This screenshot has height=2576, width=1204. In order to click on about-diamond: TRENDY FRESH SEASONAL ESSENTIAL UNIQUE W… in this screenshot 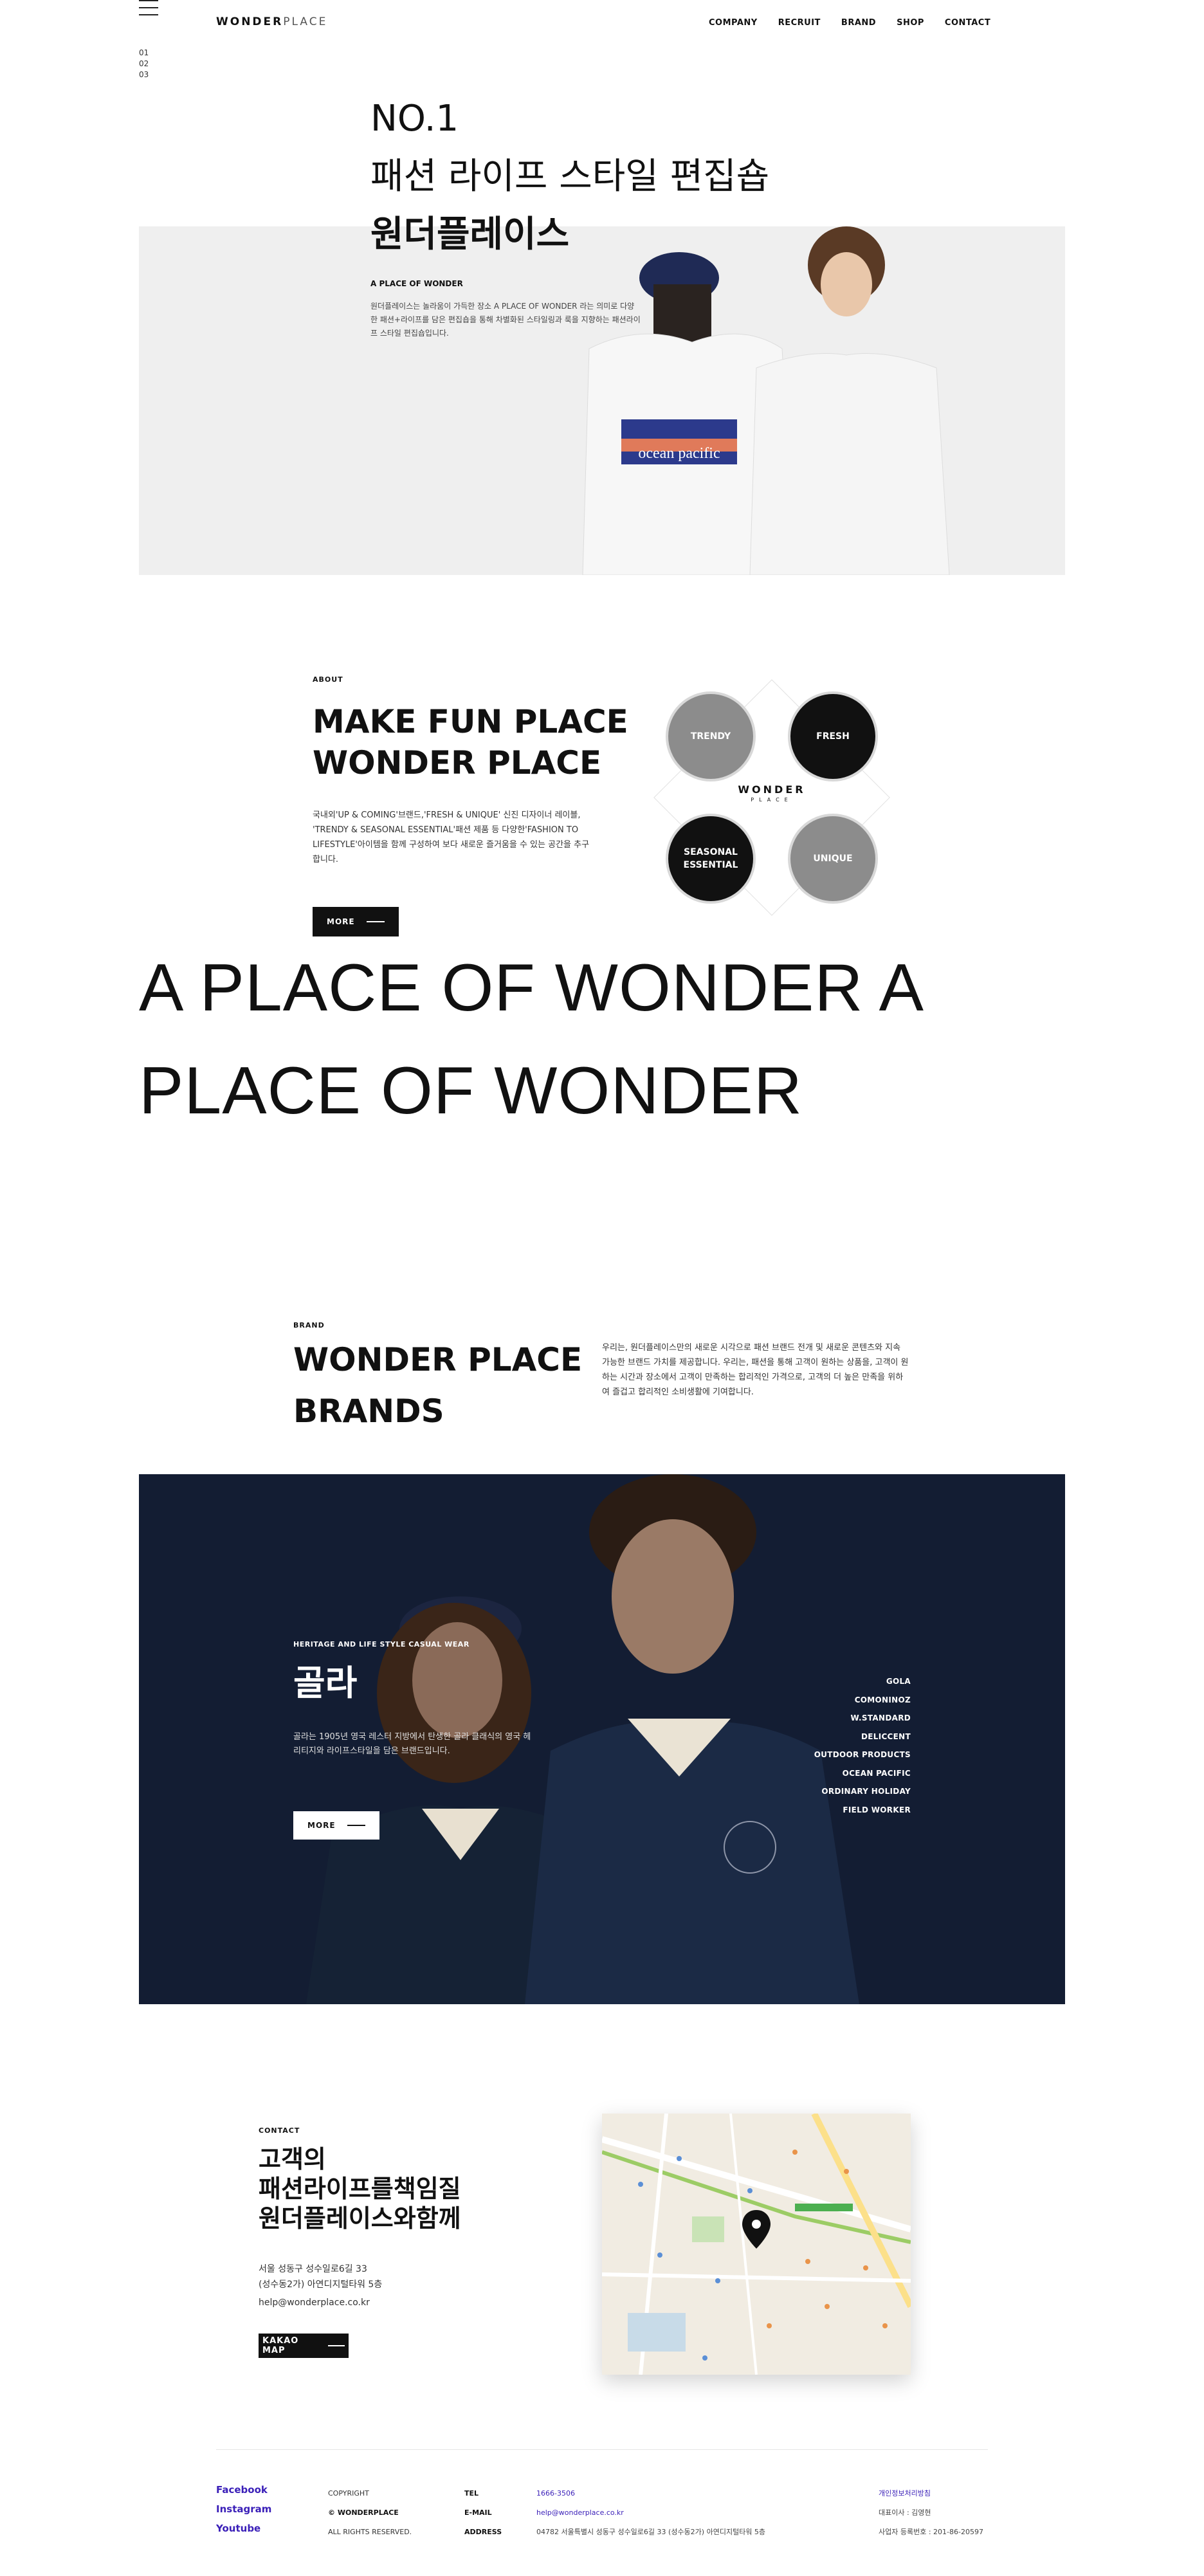, I will do `click(772, 797)`.